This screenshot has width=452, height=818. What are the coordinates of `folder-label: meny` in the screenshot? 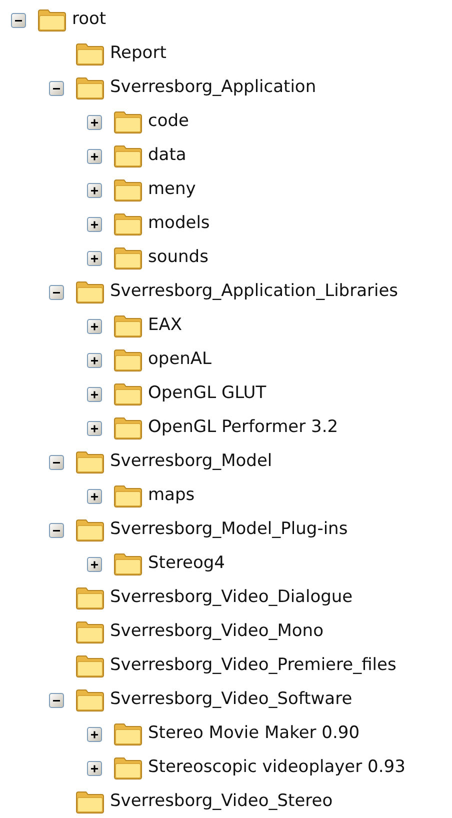 It's located at (172, 190).